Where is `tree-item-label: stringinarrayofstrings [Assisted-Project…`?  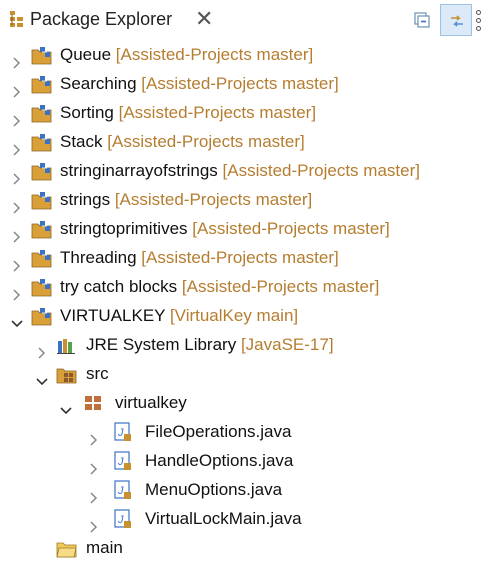 tree-item-label: stringinarrayofstrings [Assisted-Project… is located at coordinates (240, 170).